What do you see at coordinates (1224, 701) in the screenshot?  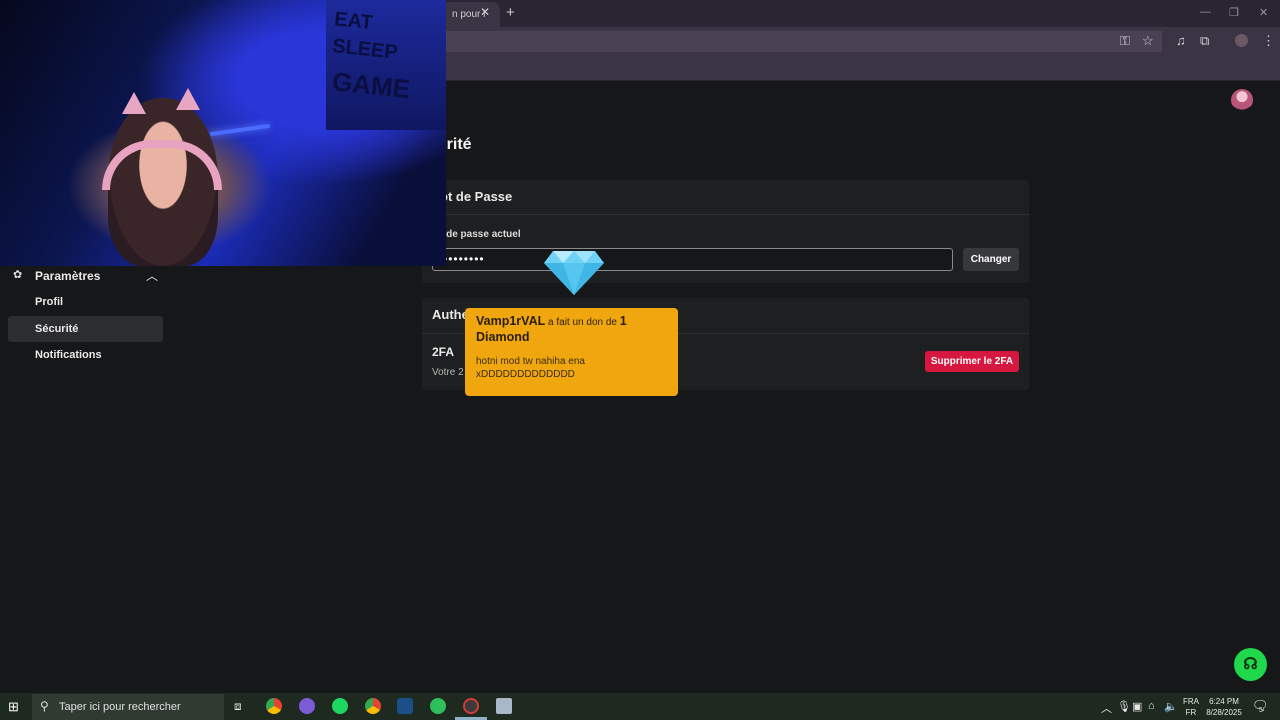 I see `clock-time: 6:24 PM` at bounding box center [1224, 701].